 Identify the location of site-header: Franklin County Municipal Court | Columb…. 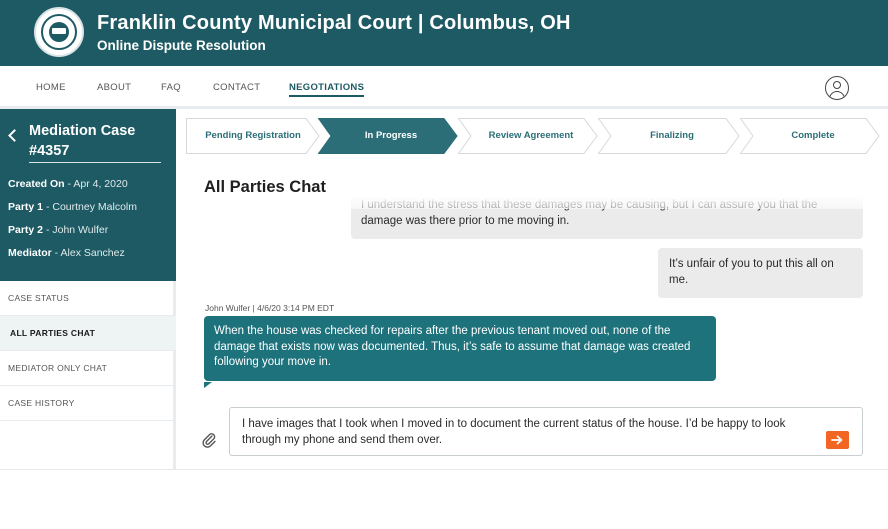
(444, 33).